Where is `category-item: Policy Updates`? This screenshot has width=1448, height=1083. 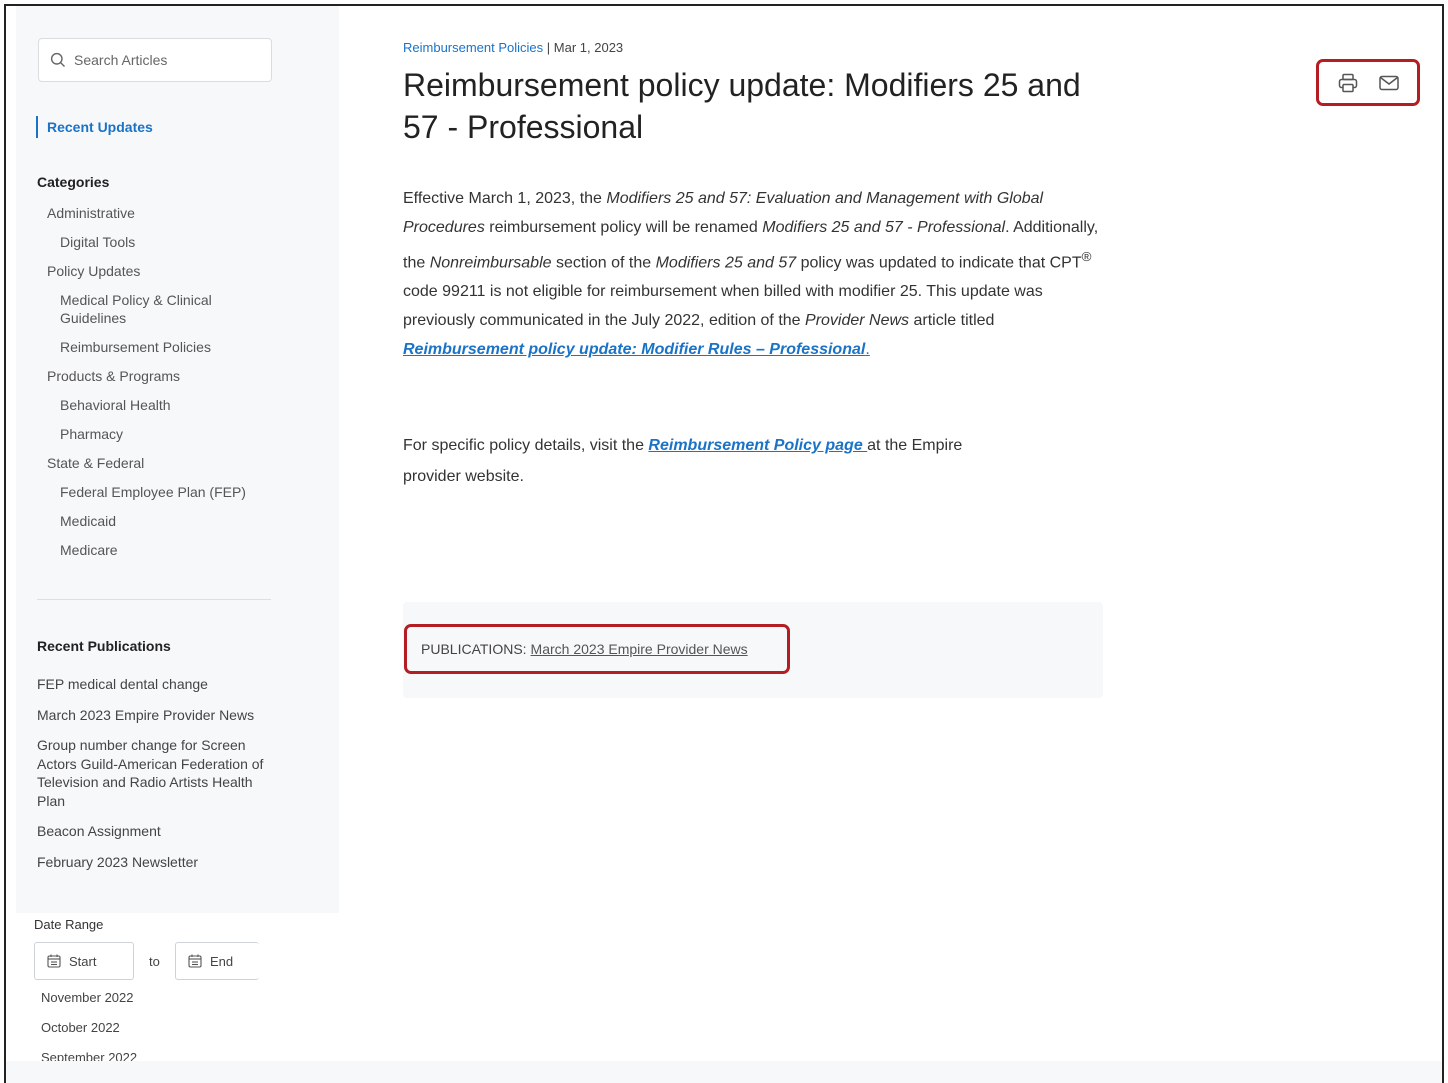
category-item: Policy Updates is located at coordinates (157, 271).